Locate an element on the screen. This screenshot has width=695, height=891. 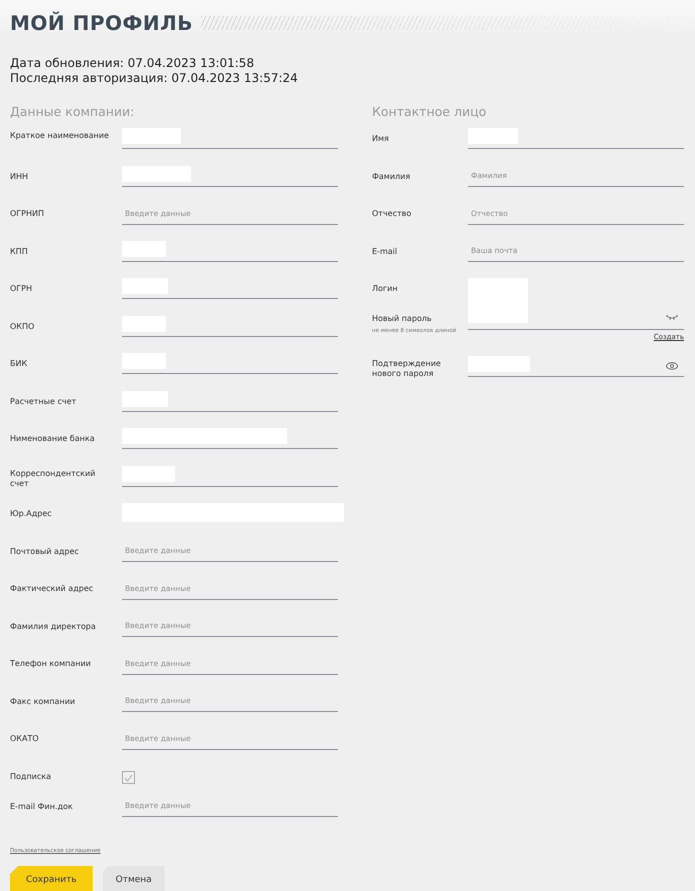
section-heading: Данные компании: is located at coordinates (73, 112).